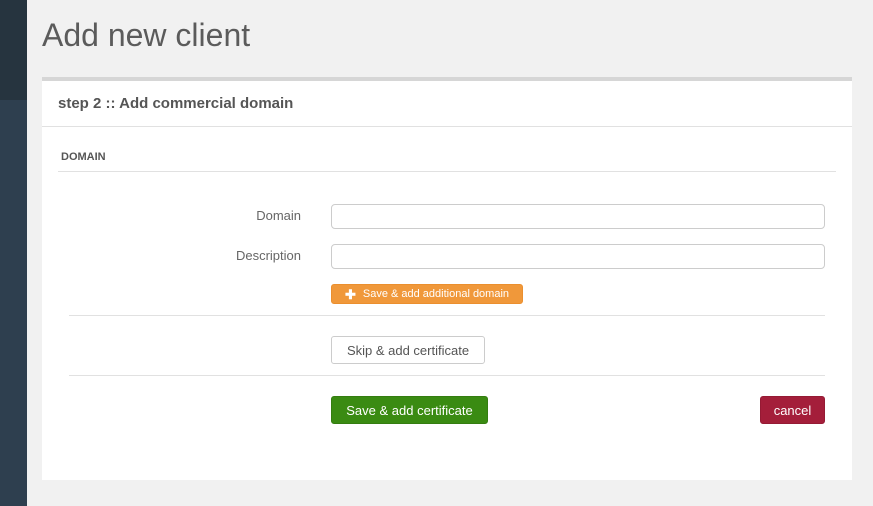 This screenshot has width=873, height=506. Describe the element at coordinates (408, 350) in the screenshot. I see `skip-add-certificate-button: Skip & add certificate` at that location.